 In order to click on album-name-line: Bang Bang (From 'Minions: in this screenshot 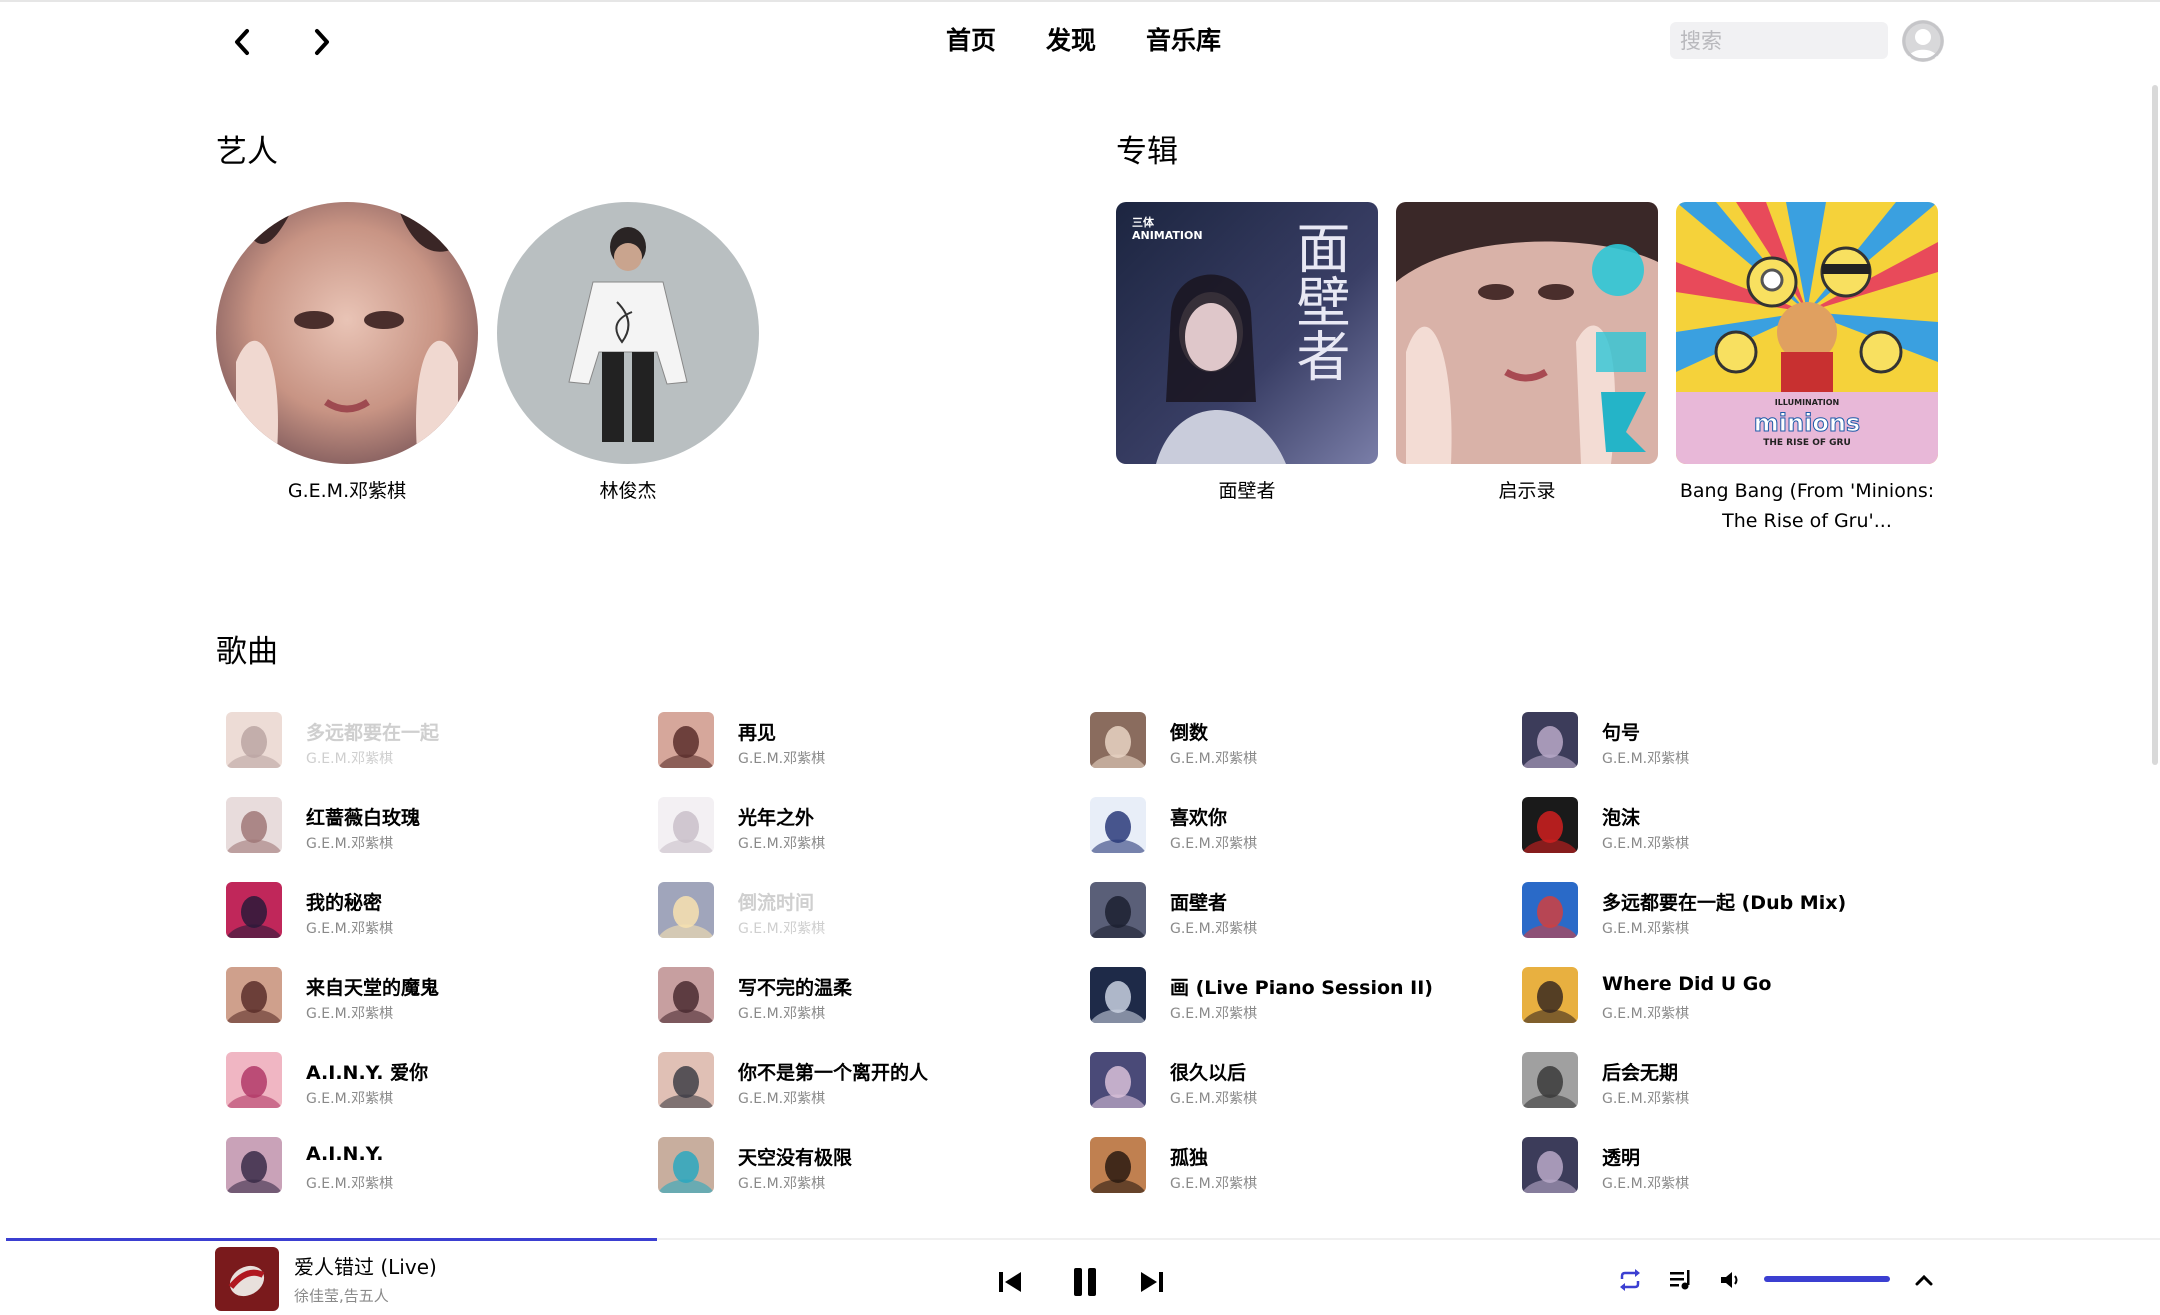, I will do `click(1807, 491)`.